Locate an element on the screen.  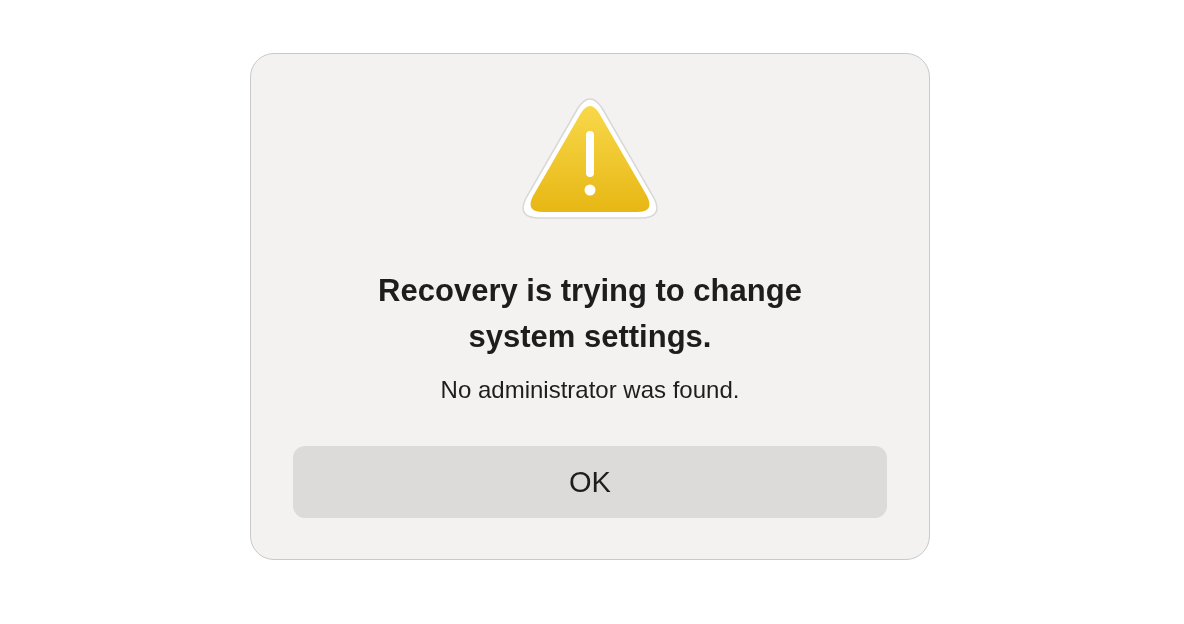
dialog-message: No administrator was found. is located at coordinates (590, 390).